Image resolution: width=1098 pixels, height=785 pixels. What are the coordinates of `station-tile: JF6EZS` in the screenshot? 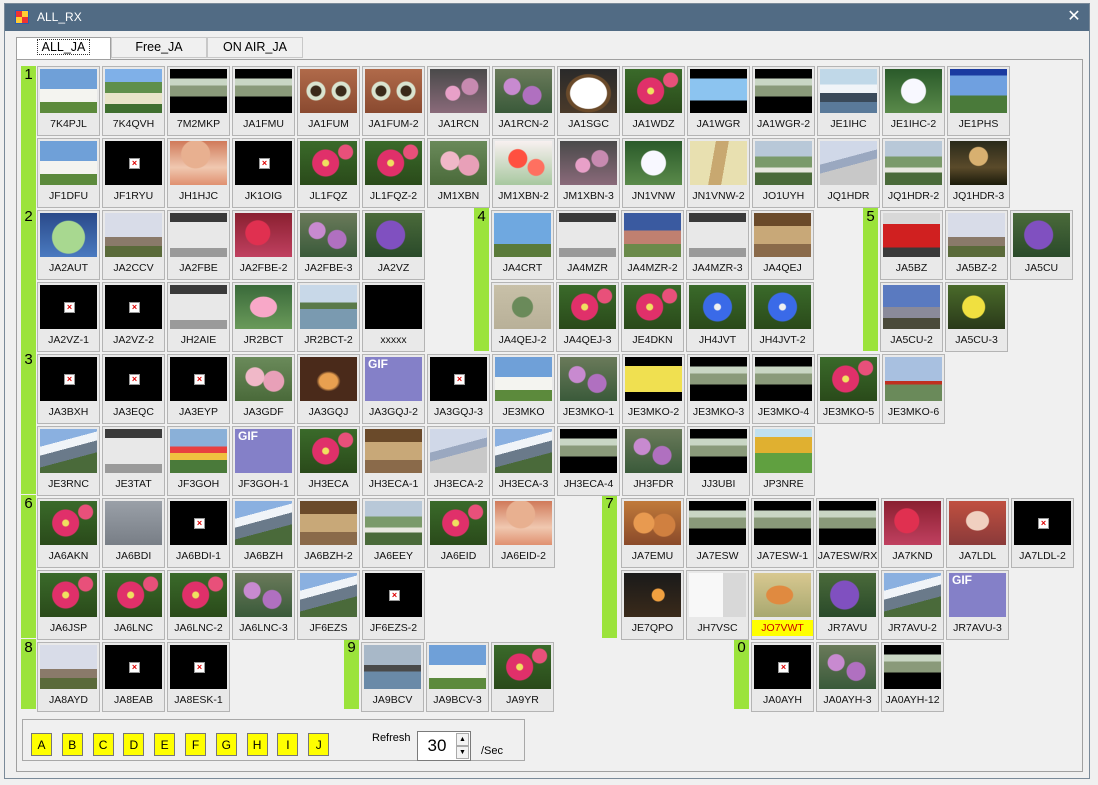 It's located at (328, 605).